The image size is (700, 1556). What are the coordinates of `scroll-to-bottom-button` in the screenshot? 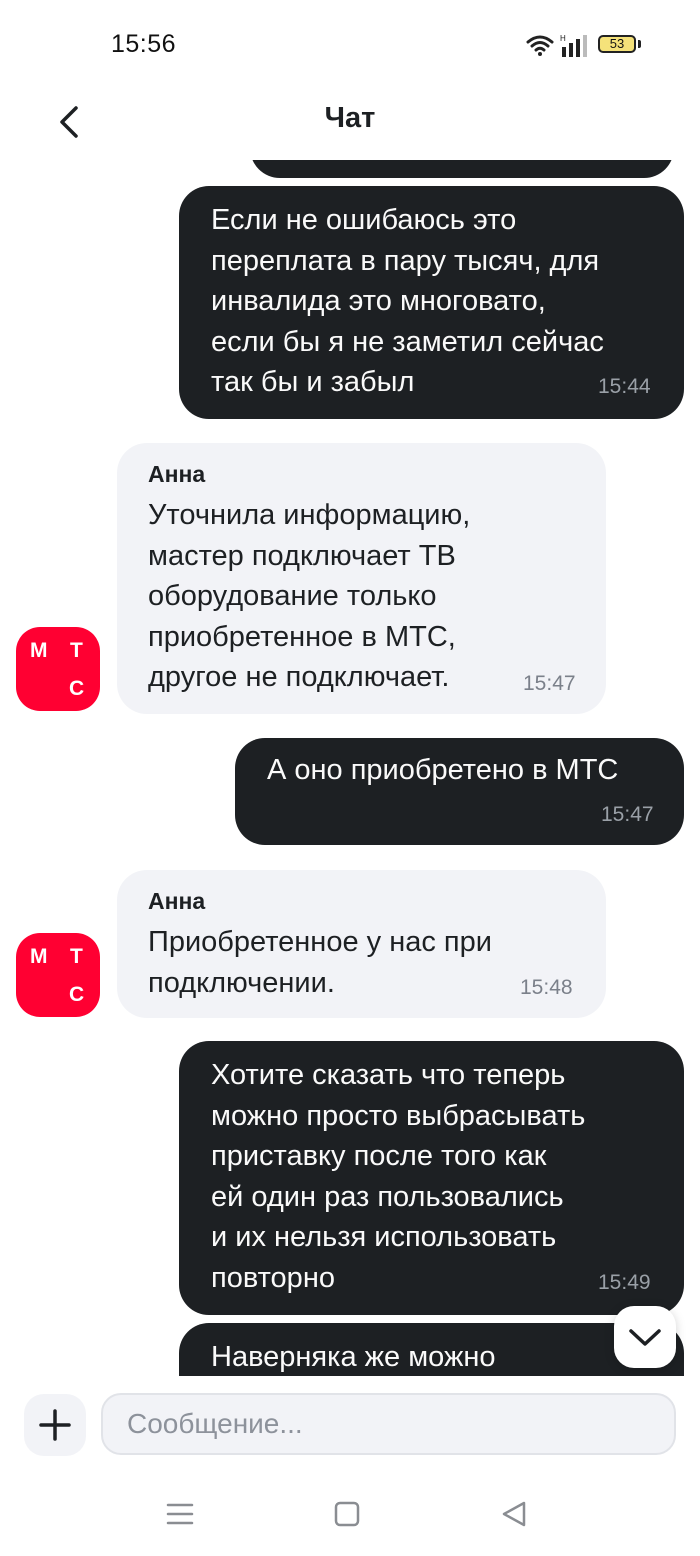 It's located at (645, 1337).